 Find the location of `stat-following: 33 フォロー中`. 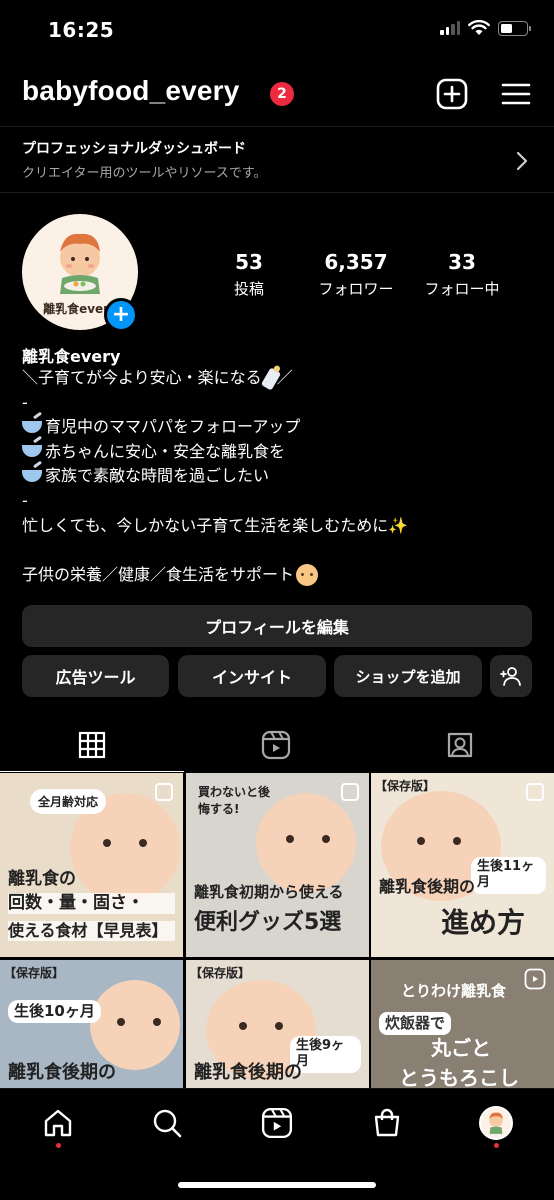

stat-following: 33 フォロー中 is located at coordinates (462, 274).